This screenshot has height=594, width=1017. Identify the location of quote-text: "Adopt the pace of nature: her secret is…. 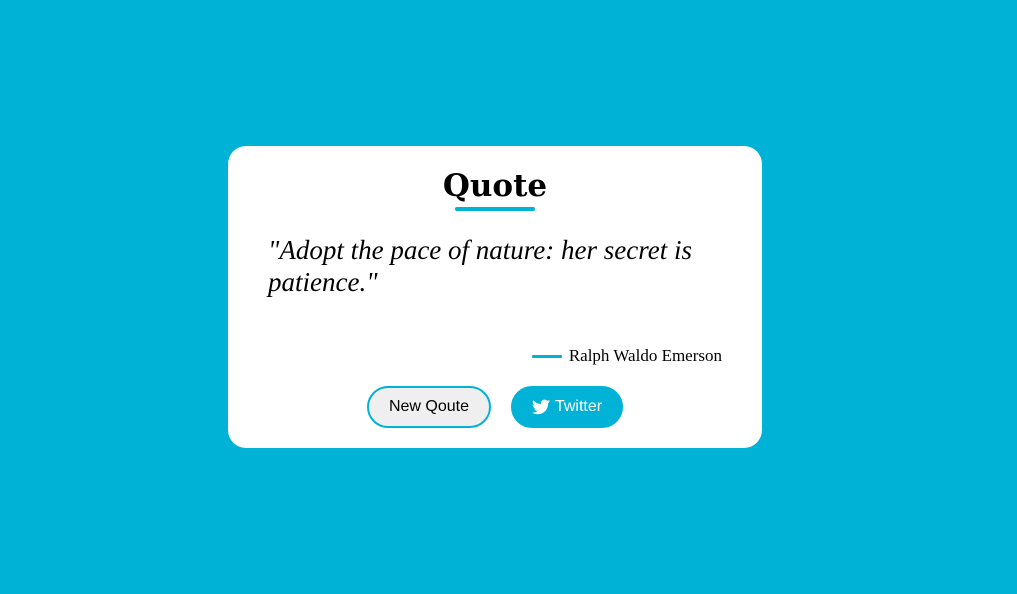
(480, 266).